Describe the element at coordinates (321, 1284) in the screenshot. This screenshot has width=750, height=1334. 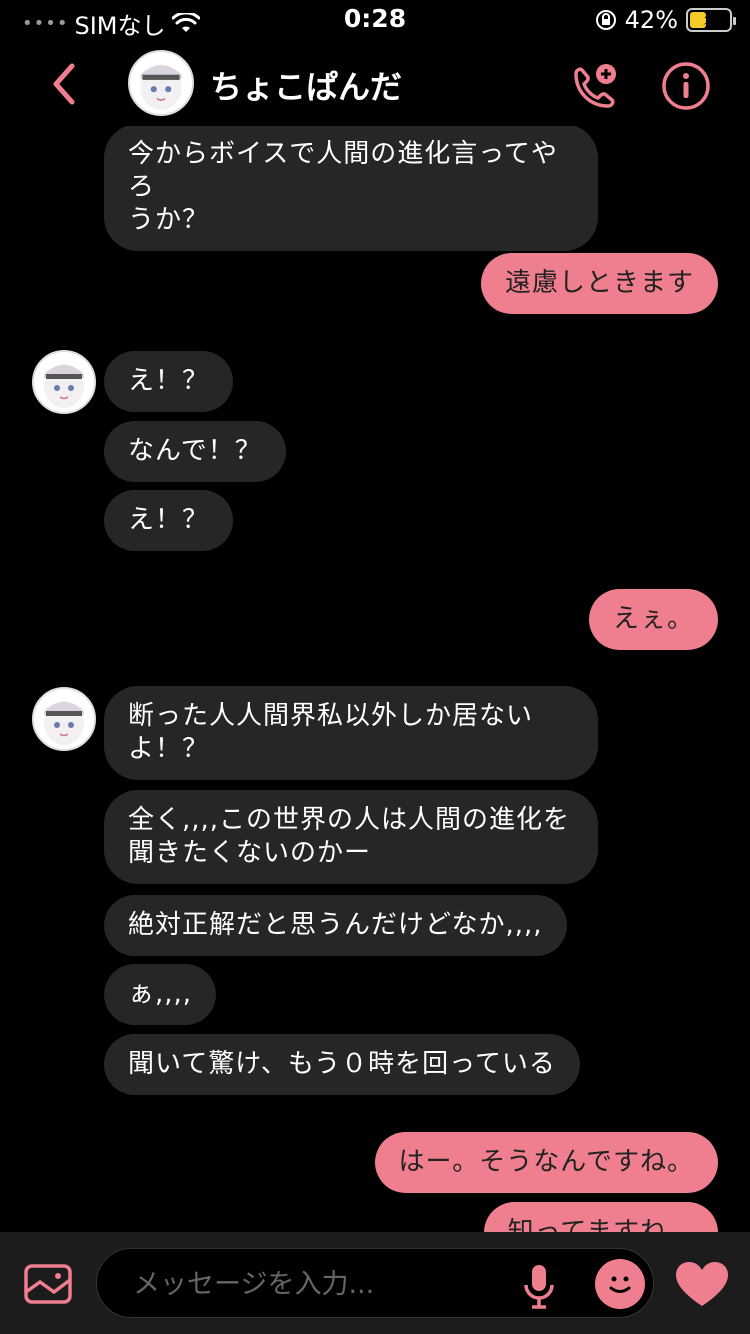
I see `message-input` at that location.